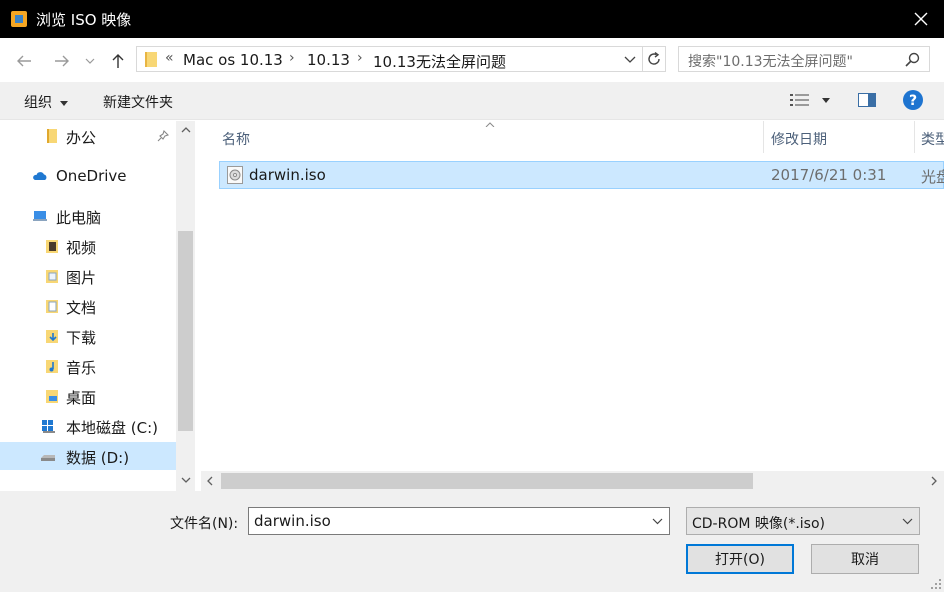 This screenshot has height=592, width=944. I want to click on nav-item-music: 音乐, so click(88, 366).